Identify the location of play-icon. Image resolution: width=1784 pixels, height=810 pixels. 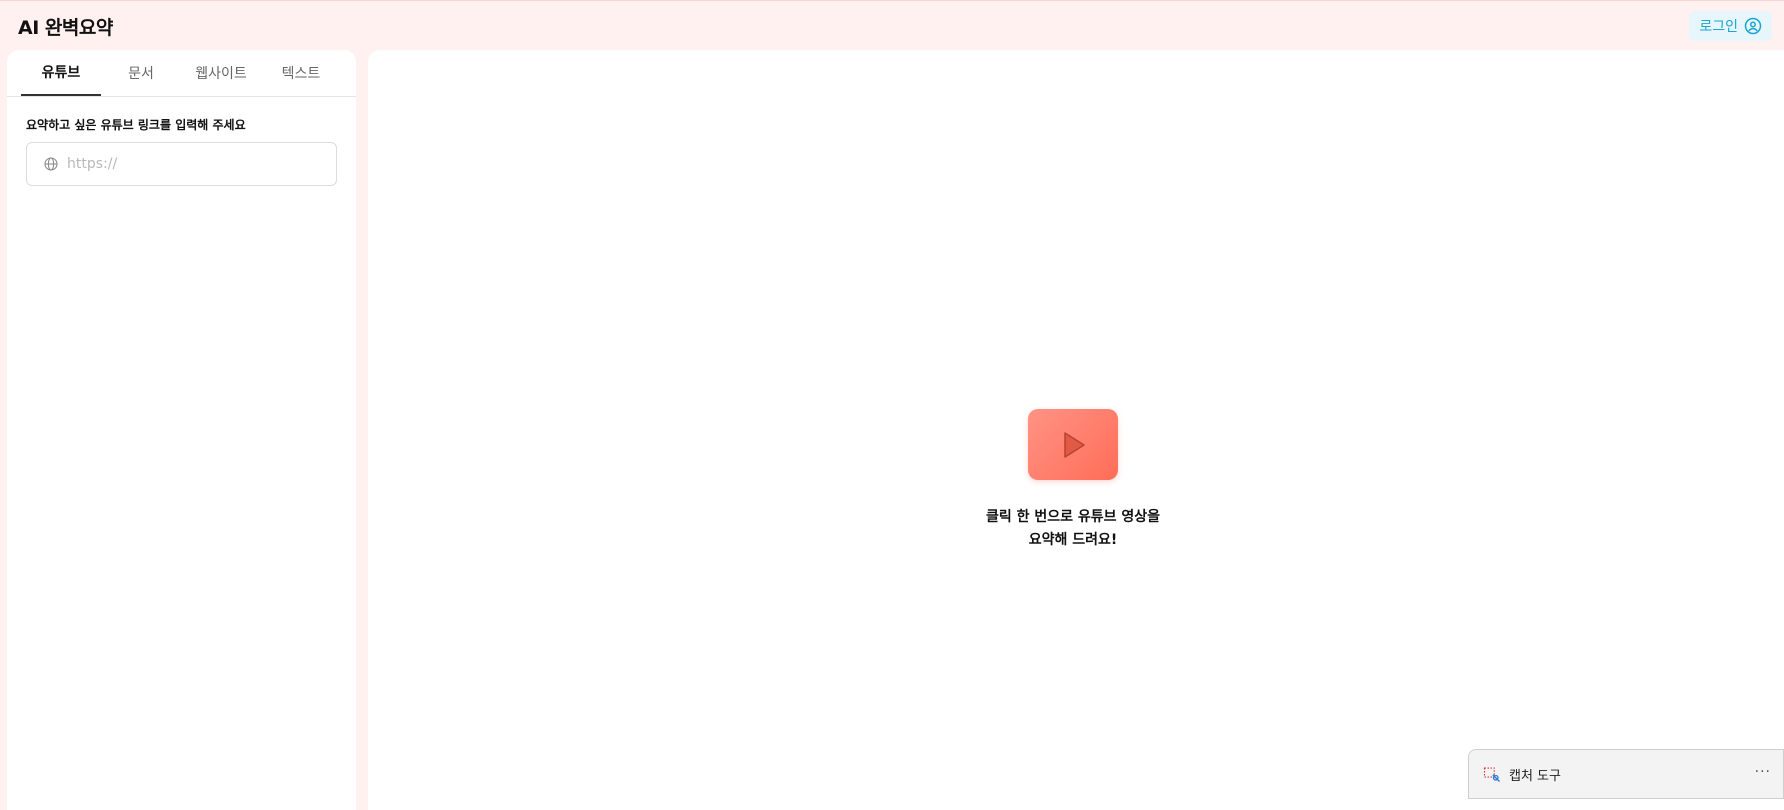
(1074, 444).